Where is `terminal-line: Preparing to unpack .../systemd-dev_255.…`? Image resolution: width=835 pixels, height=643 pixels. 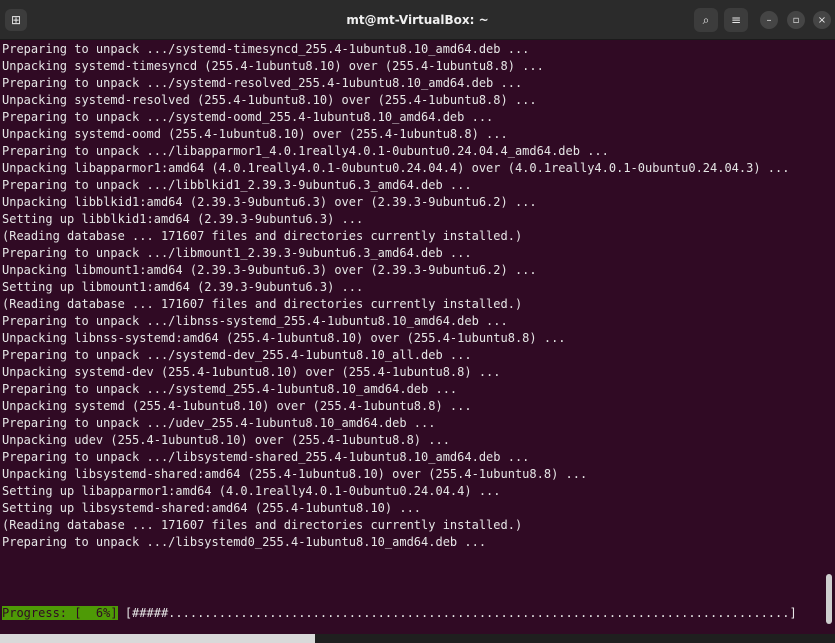
terminal-line: Preparing to unpack .../systemd-dev_255.… is located at coordinates (237, 355).